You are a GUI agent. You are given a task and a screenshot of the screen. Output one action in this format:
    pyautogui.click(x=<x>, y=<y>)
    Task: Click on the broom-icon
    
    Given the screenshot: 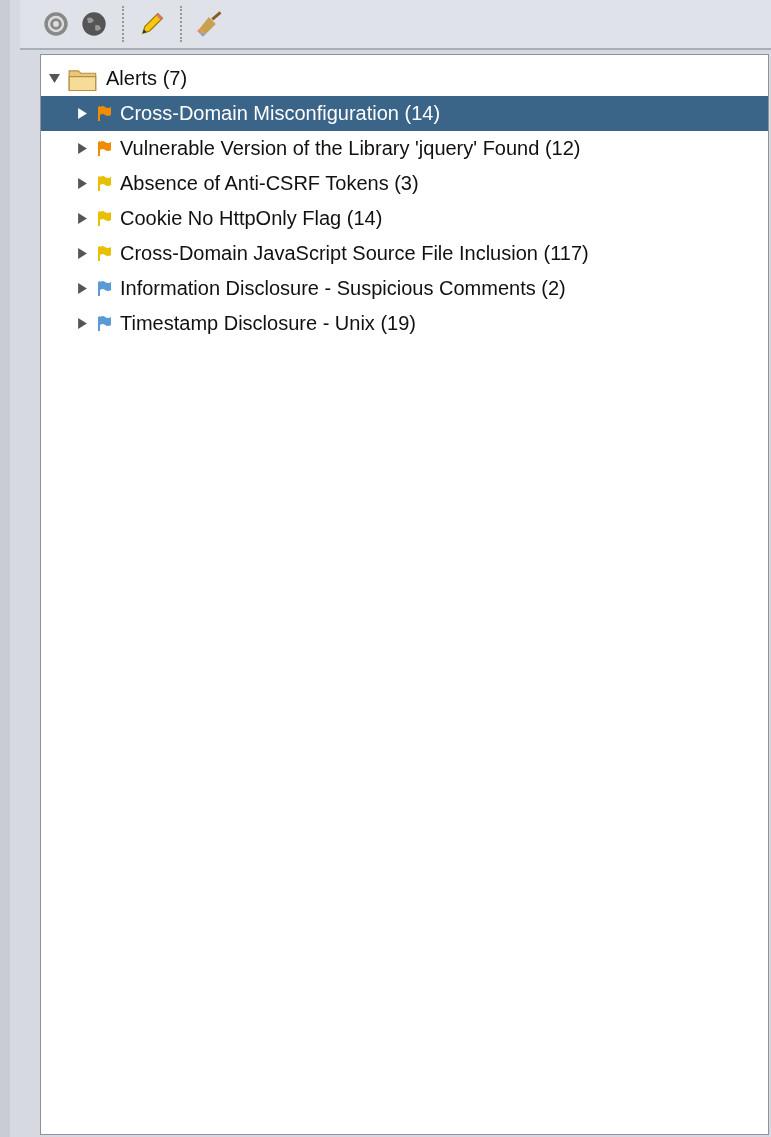 What is the action you would take?
    pyautogui.click(x=210, y=24)
    